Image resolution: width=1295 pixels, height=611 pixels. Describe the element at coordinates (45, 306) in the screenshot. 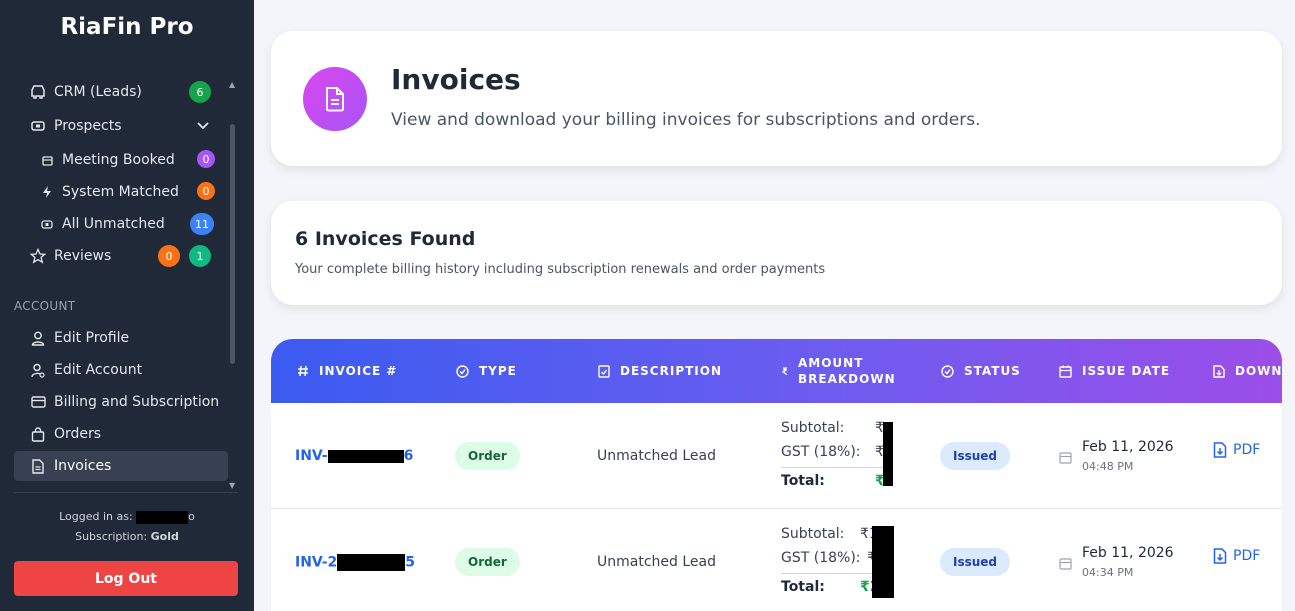

I see `section-label-account: ACCOUNT` at that location.